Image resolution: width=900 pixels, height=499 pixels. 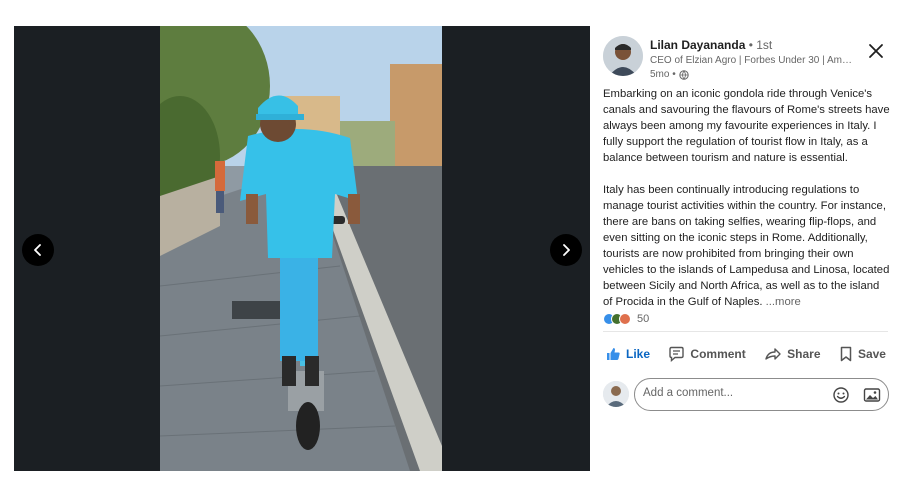 I want to click on like-button: Like, so click(x=627, y=354).